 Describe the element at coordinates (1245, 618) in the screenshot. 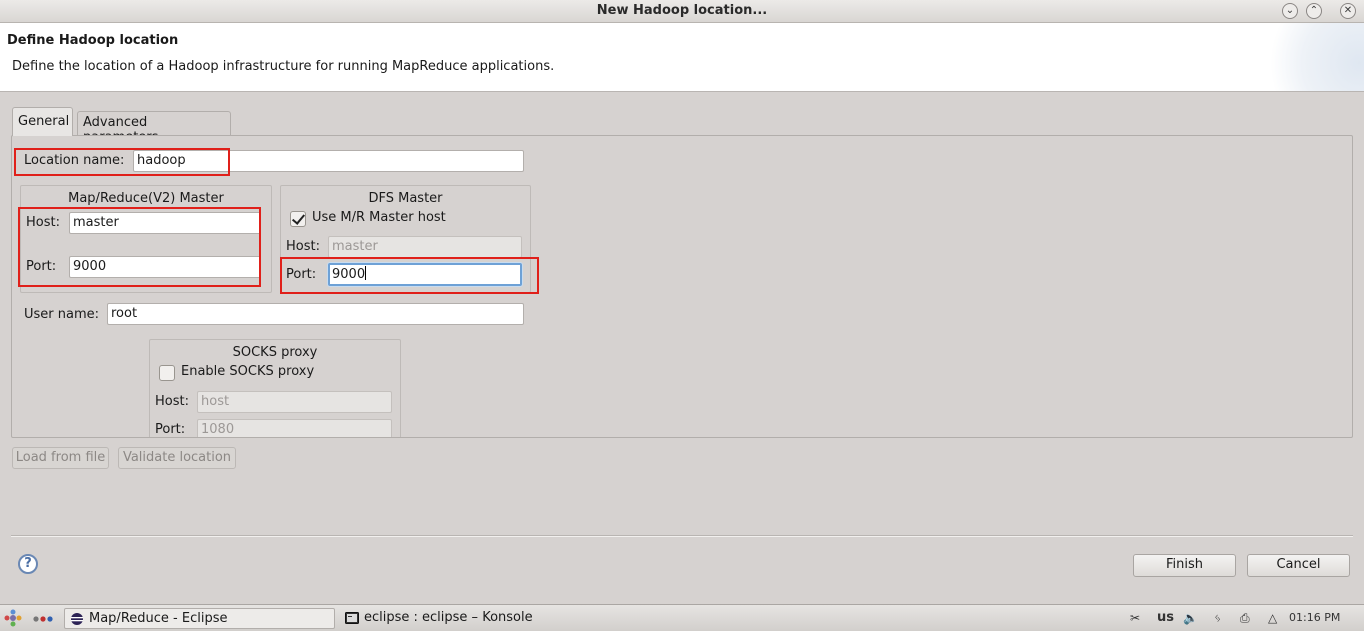

I see `printer-icon: ⎙` at that location.